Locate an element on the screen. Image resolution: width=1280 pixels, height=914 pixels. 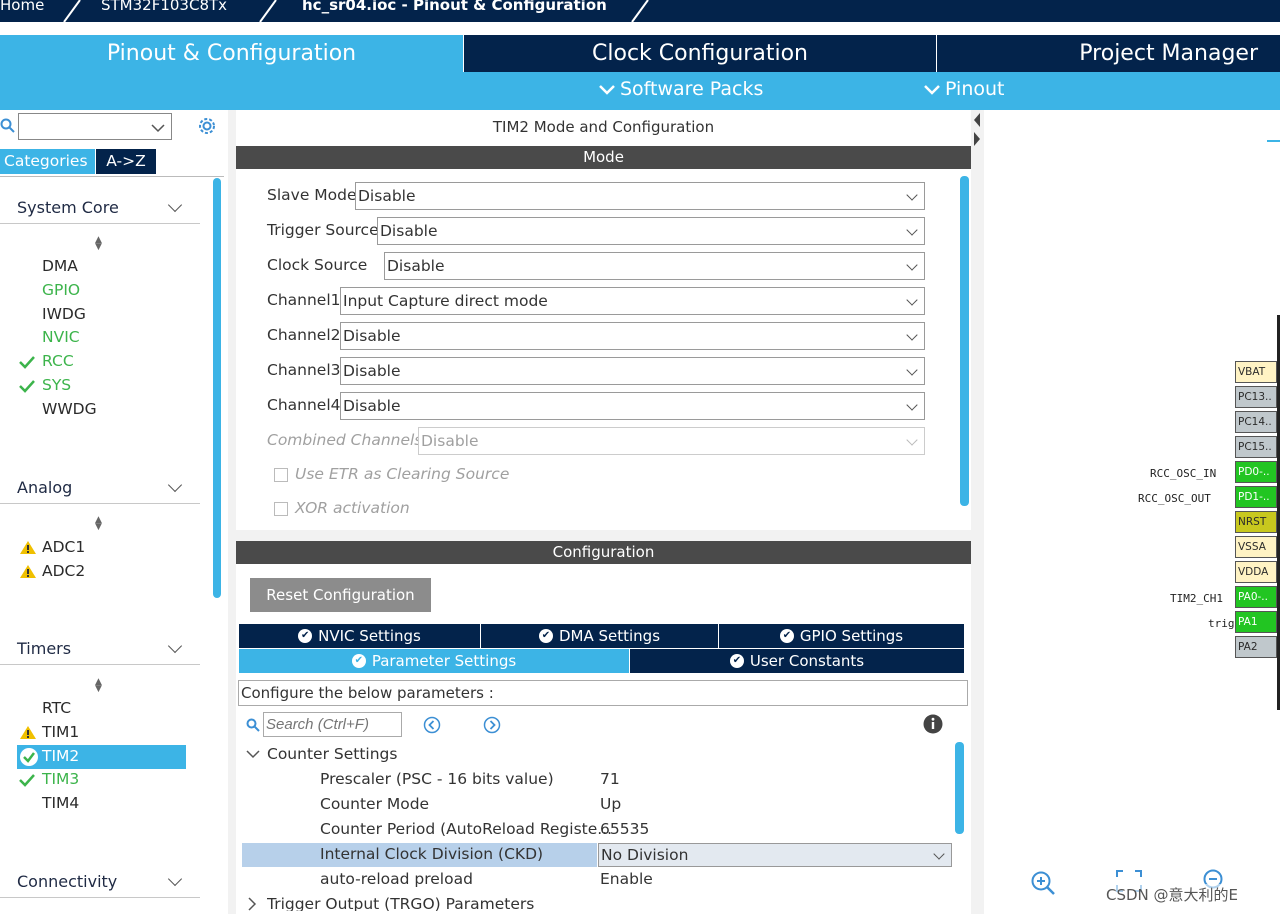
section-timers: Timers is located at coordinates (44, 648).